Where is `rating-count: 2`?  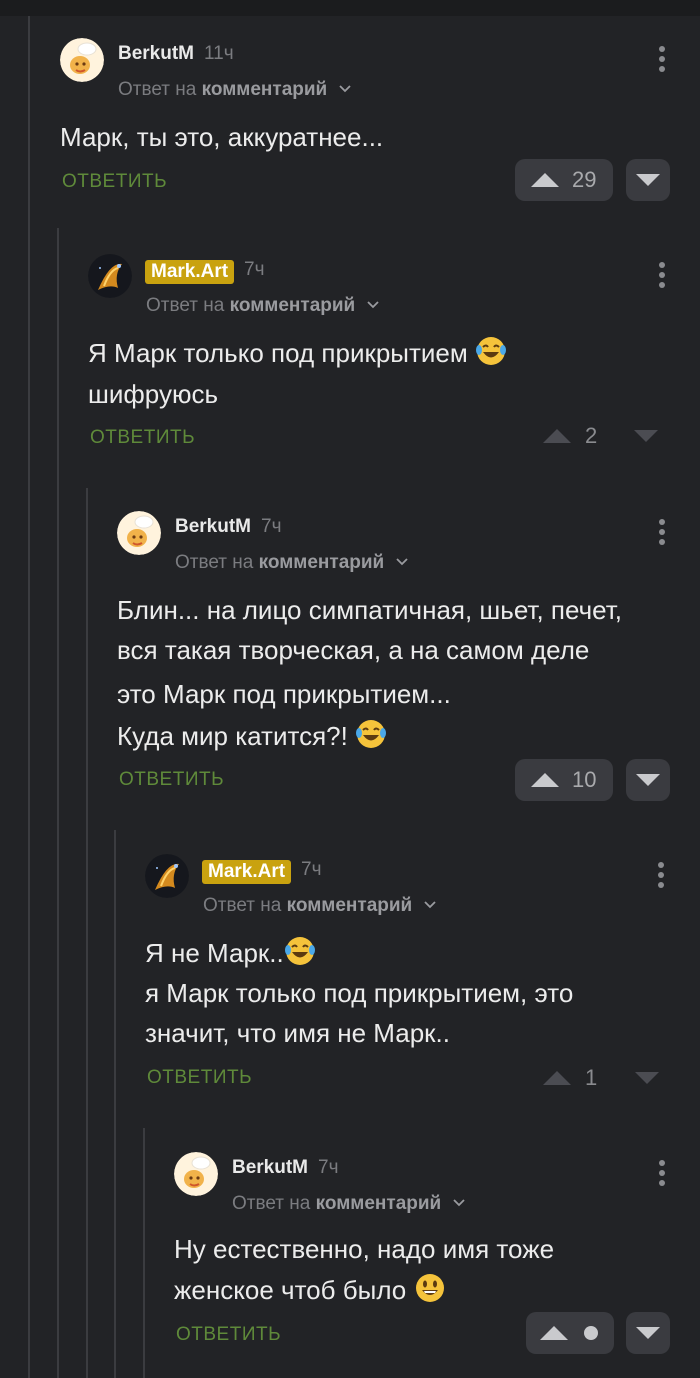 rating-count: 2 is located at coordinates (591, 435).